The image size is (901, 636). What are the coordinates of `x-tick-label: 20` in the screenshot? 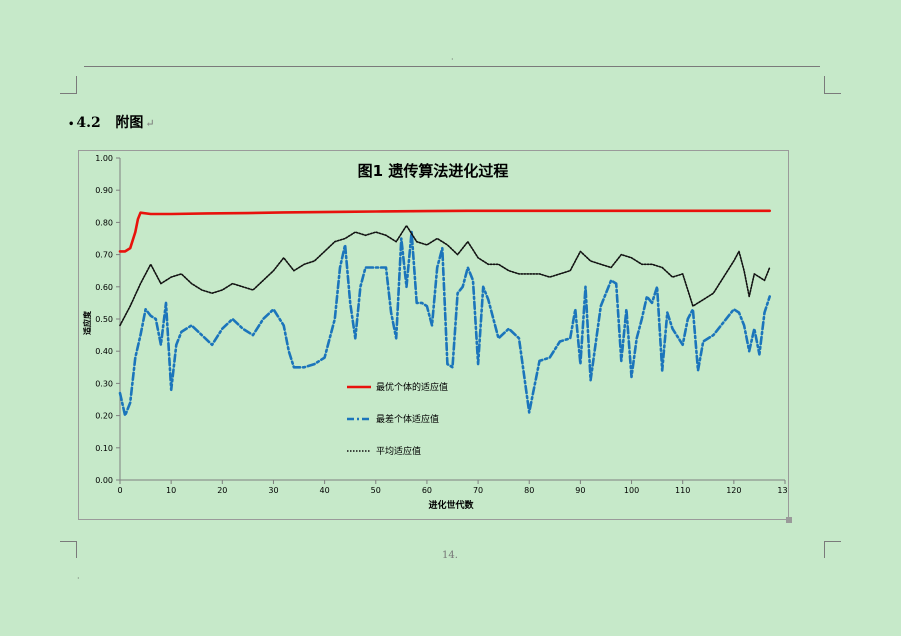 It's located at (222, 490).